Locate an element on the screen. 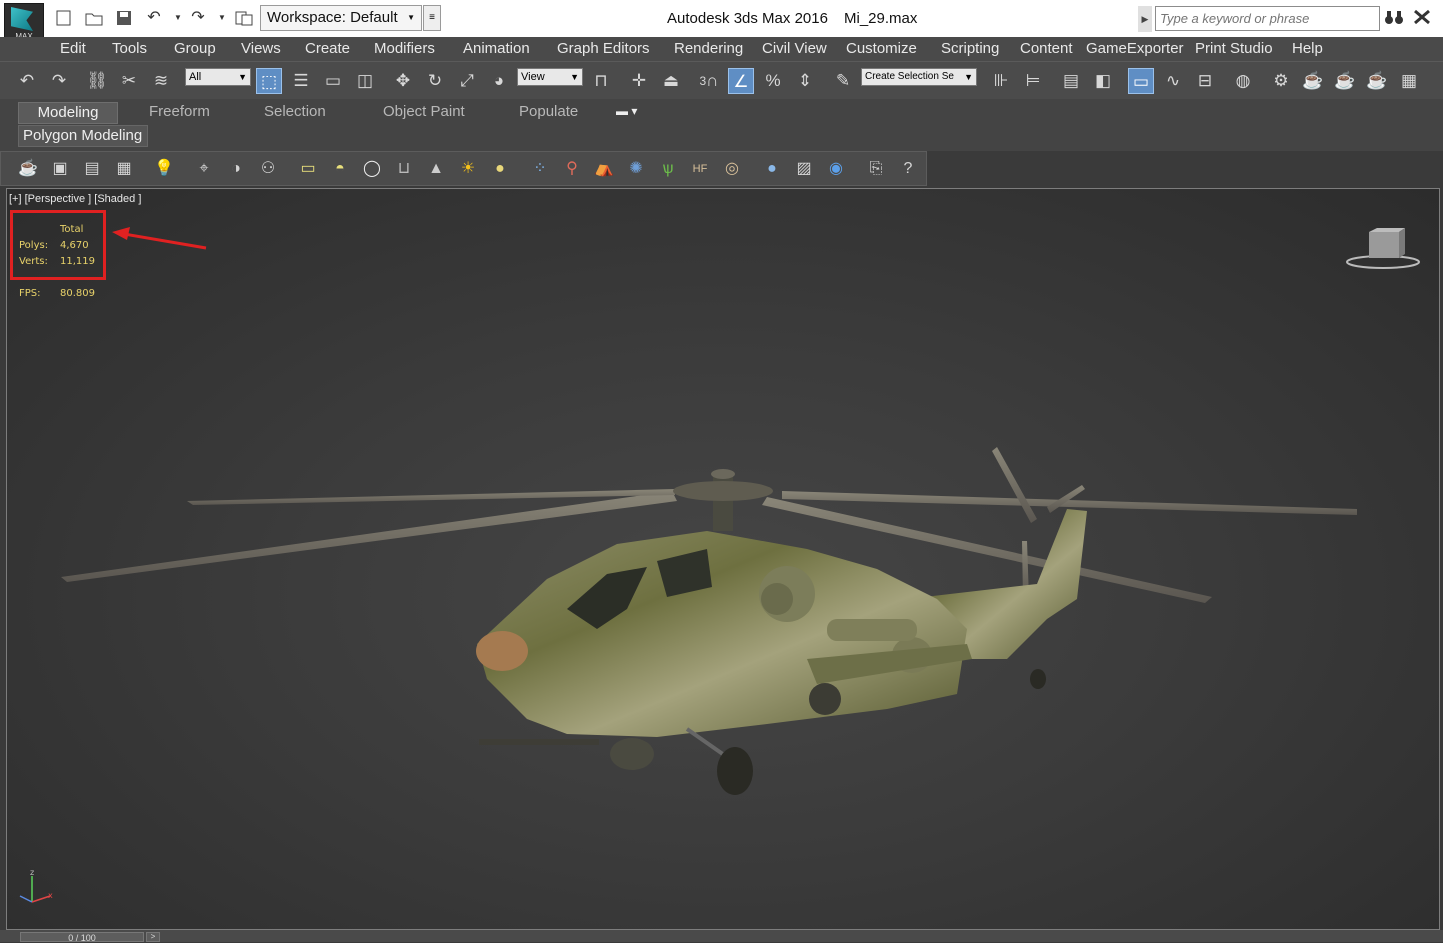 Image resolution: width=1443 pixels, height=943 pixels. tent-icon: ⛺ is located at coordinates (604, 169).